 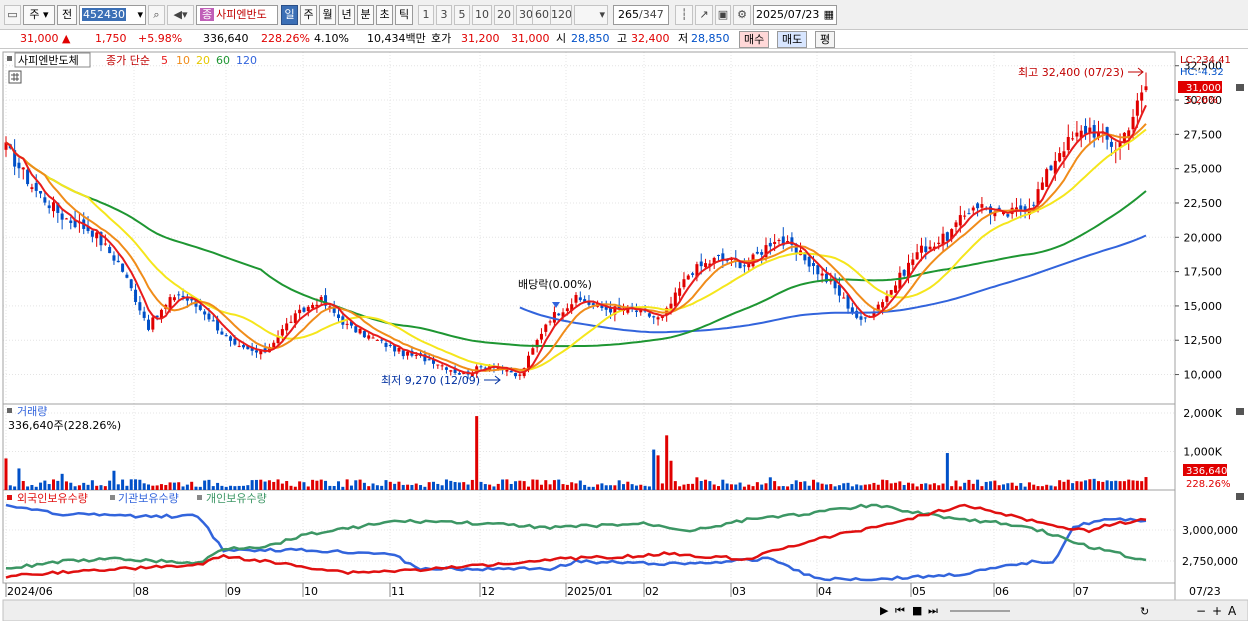 I want to click on interval-120: 120, so click(x=561, y=15).